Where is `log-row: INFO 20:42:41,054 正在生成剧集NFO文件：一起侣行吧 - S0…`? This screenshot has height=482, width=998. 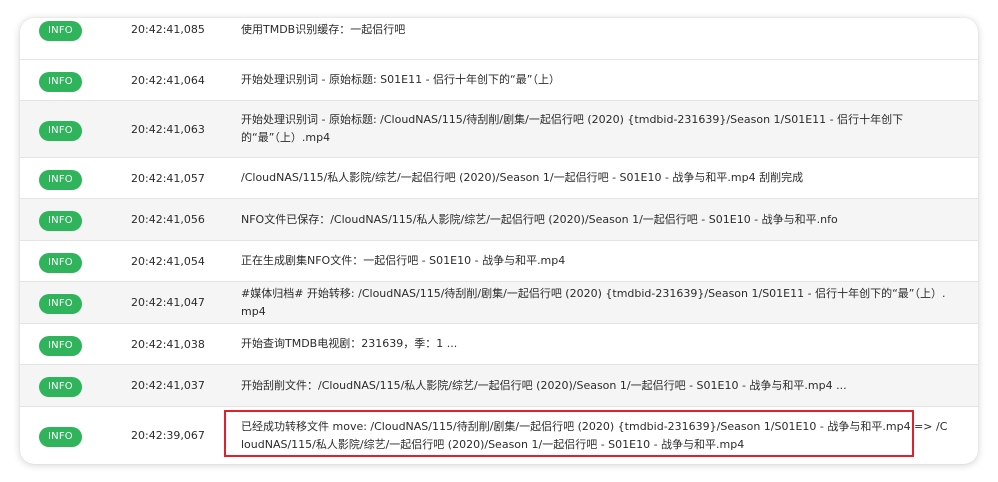
log-row: INFO 20:42:41,054 正在生成剧集NFO文件：一起侣行吧 - S0… is located at coordinates (499, 261).